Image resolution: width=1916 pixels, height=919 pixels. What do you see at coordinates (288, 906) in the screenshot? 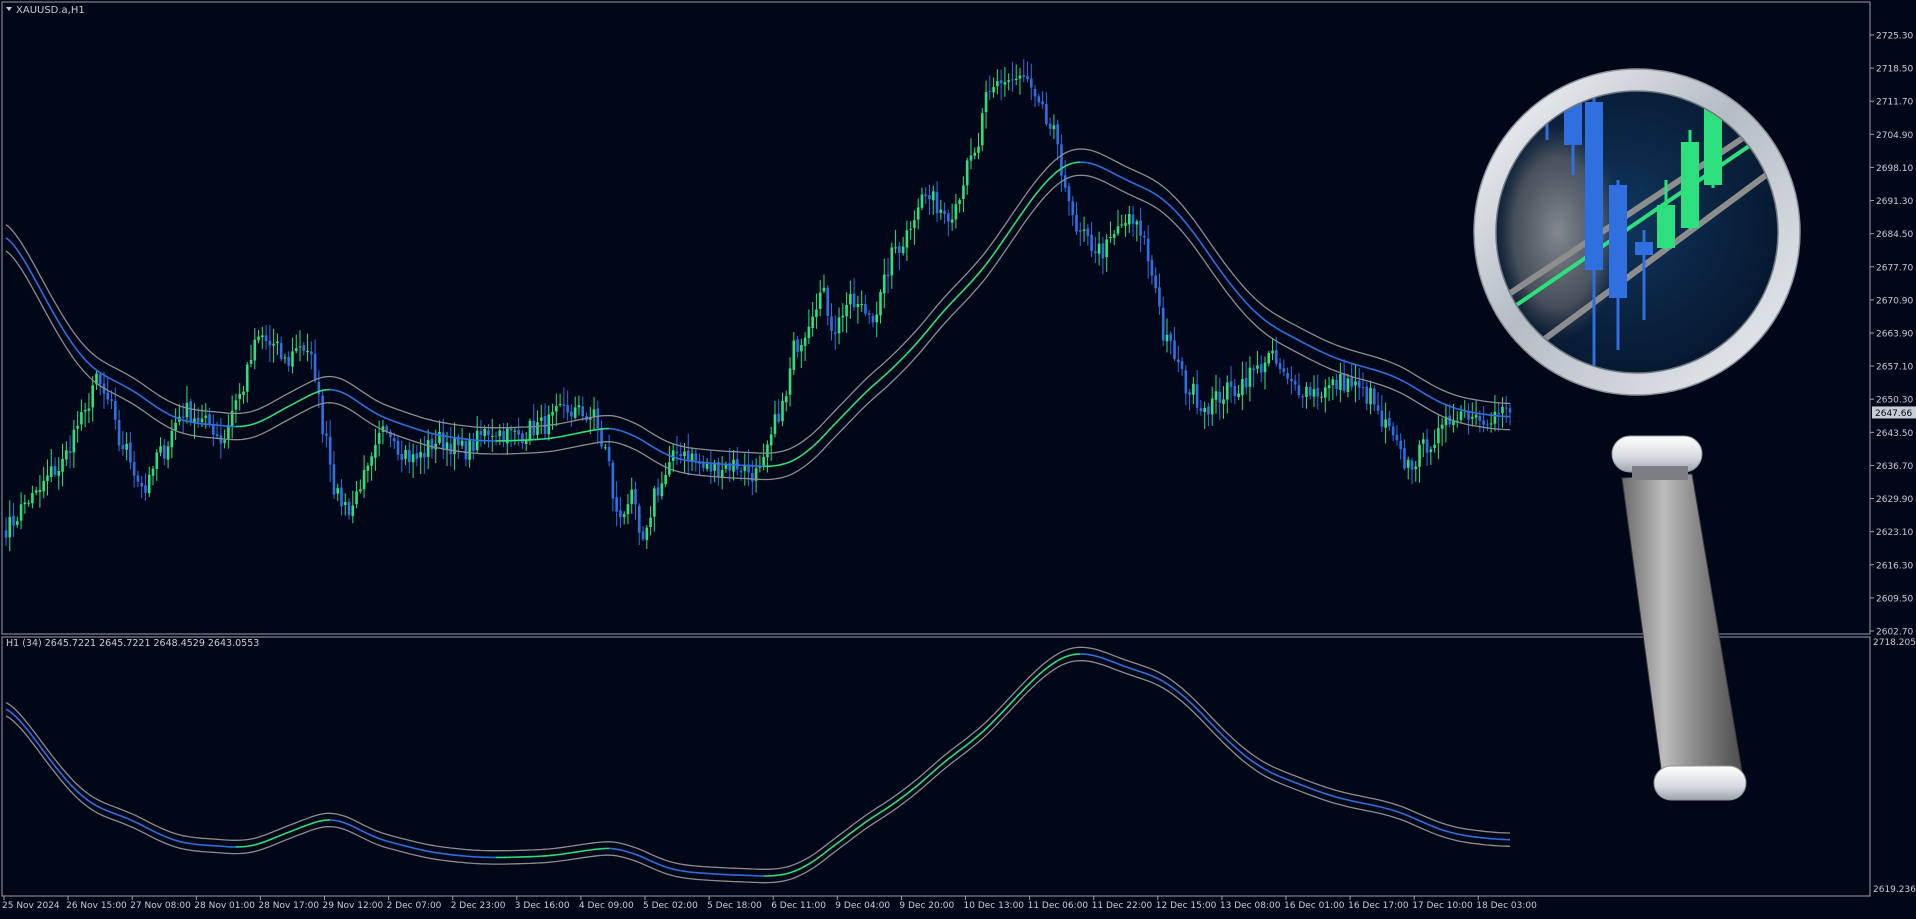
I see `x-tick-label: 28 Nov 17:00` at bounding box center [288, 906].